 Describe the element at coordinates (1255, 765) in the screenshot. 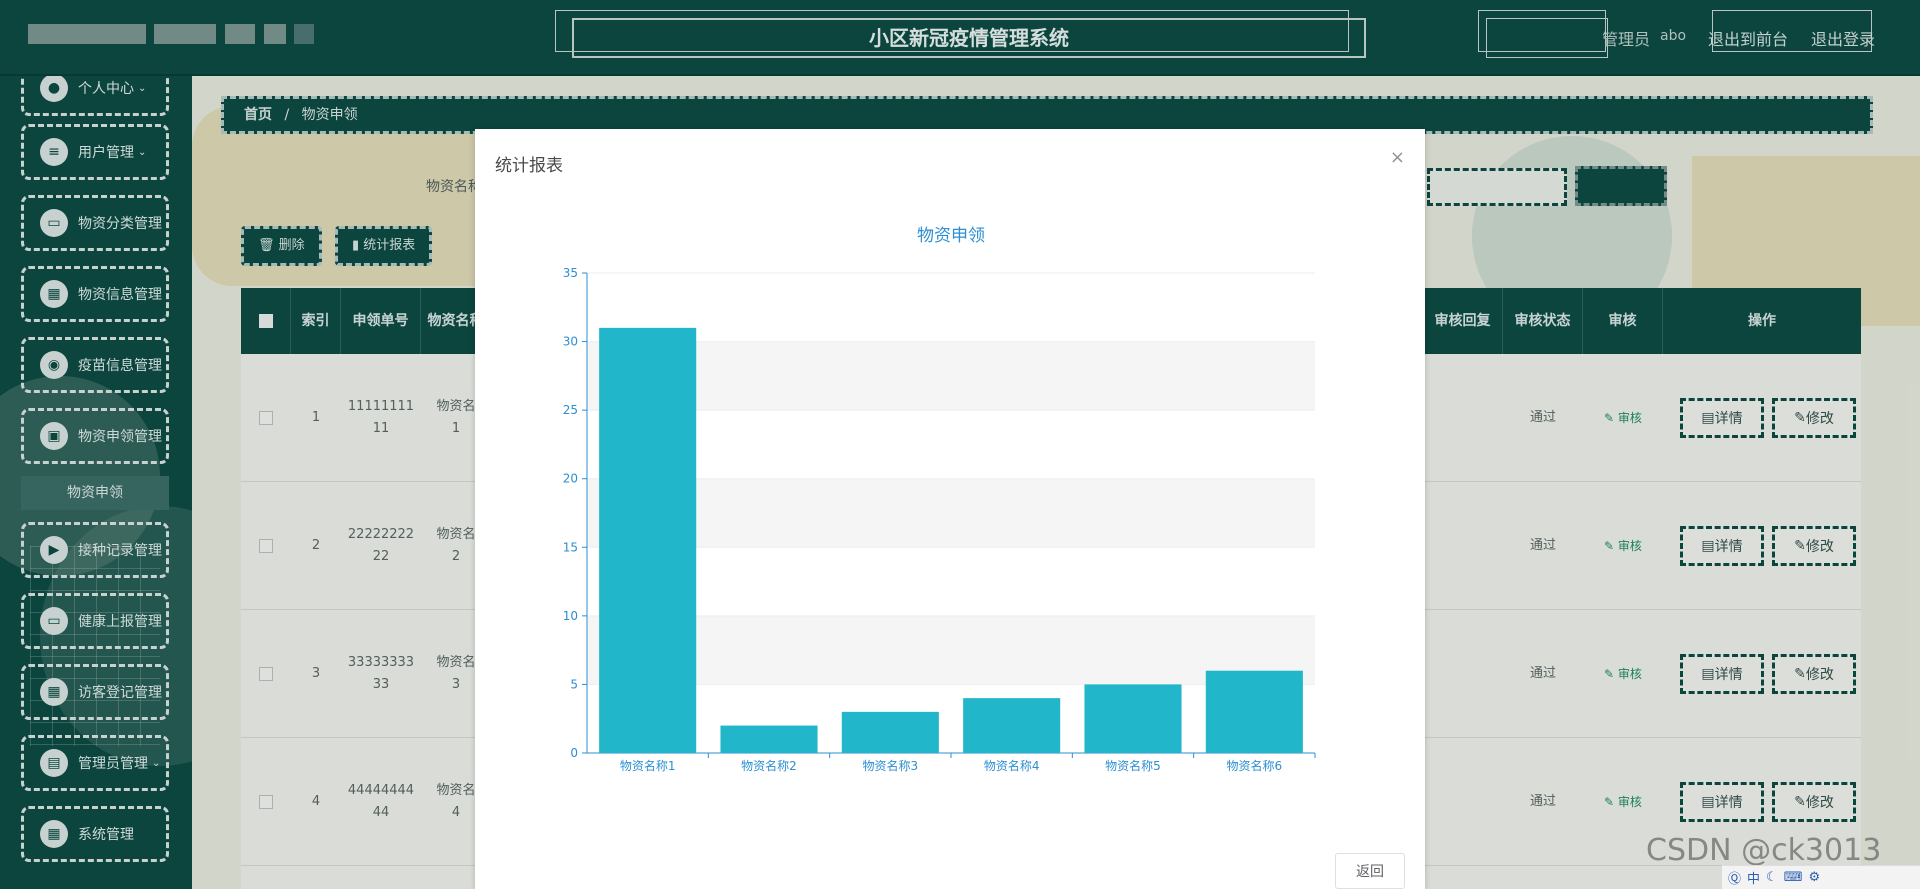

I see `x-tick-label: 物资名称6` at that location.